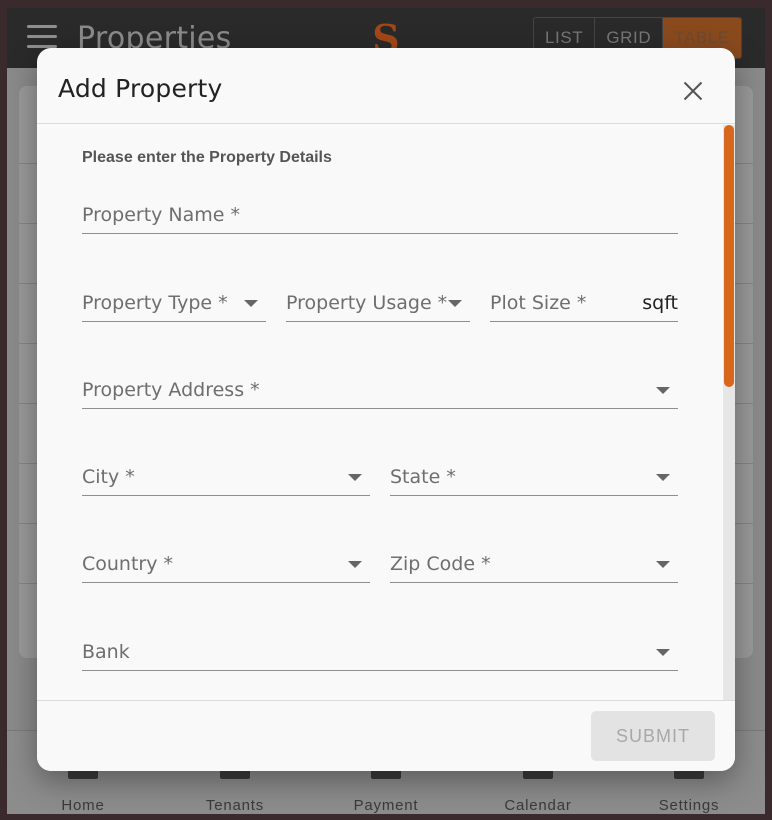  What do you see at coordinates (161, 215) in the screenshot?
I see `property-name-label: Property Name *` at bounding box center [161, 215].